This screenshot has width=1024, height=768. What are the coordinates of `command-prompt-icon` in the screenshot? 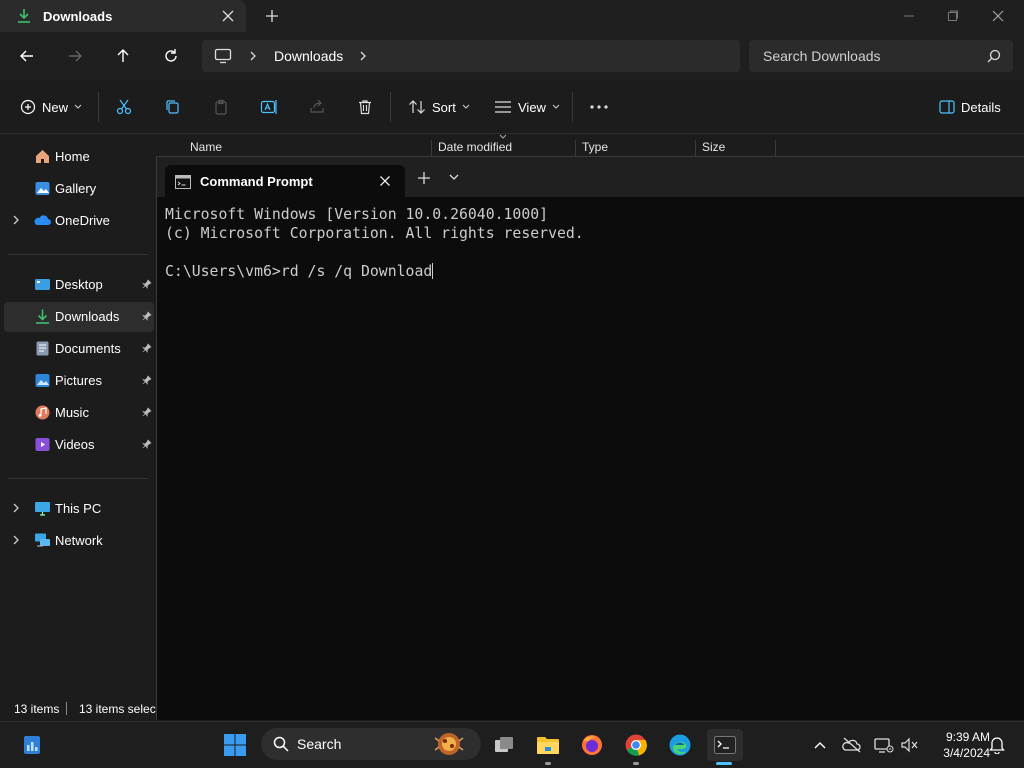 It's located at (183, 182).